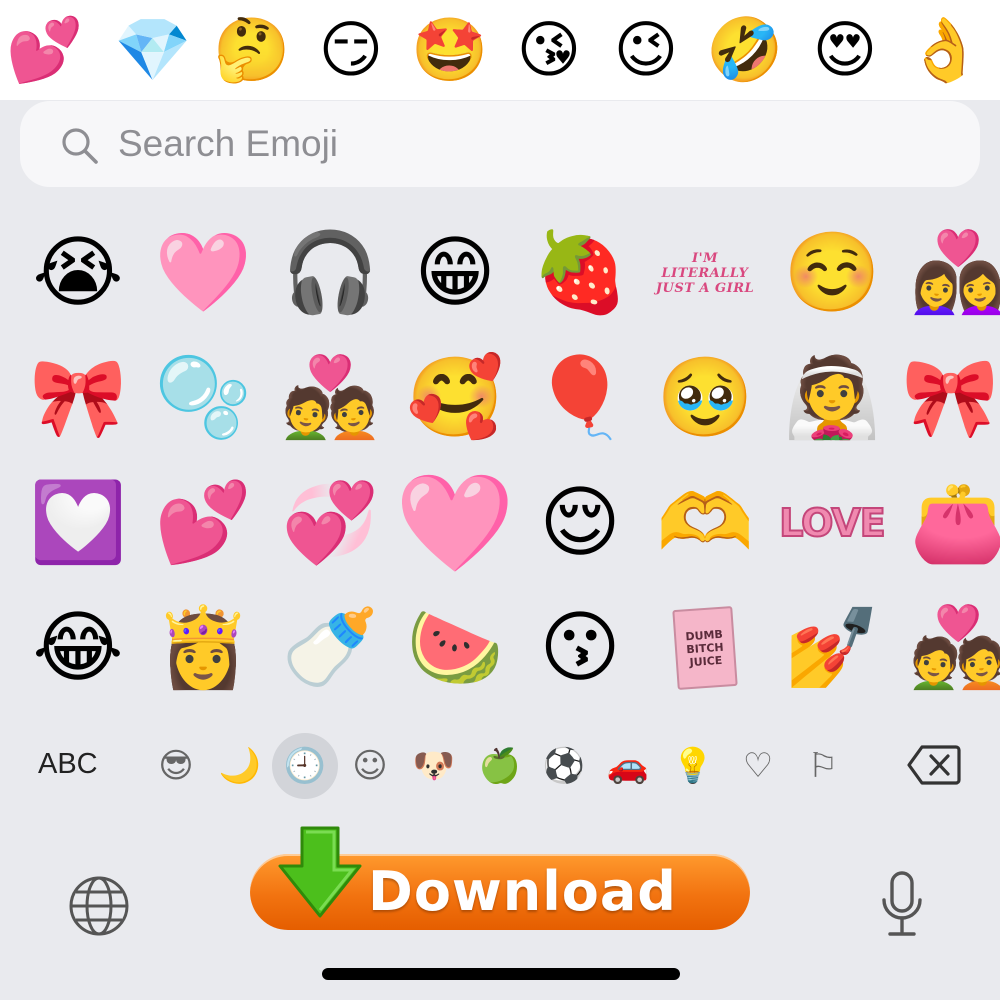 The height and width of the screenshot is (1000, 1000). Describe the element at coordinates (705, 398) in the screenshot. I see `emoji-cell: 🥹` at that location.